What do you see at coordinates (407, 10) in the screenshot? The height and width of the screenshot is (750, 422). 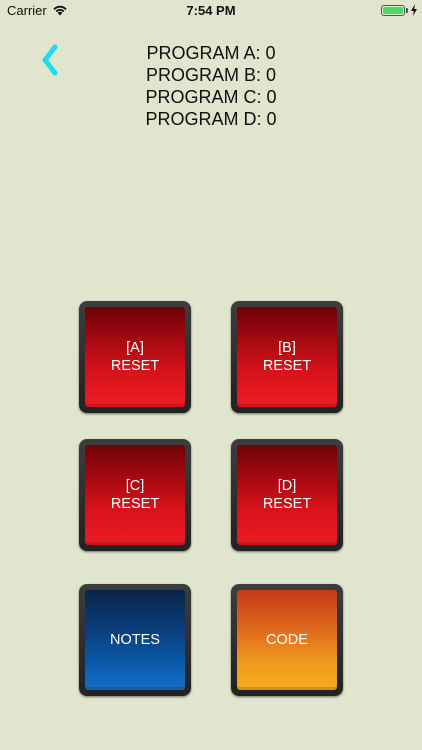 I see `battery-cap` at bounding box center [407, 10].